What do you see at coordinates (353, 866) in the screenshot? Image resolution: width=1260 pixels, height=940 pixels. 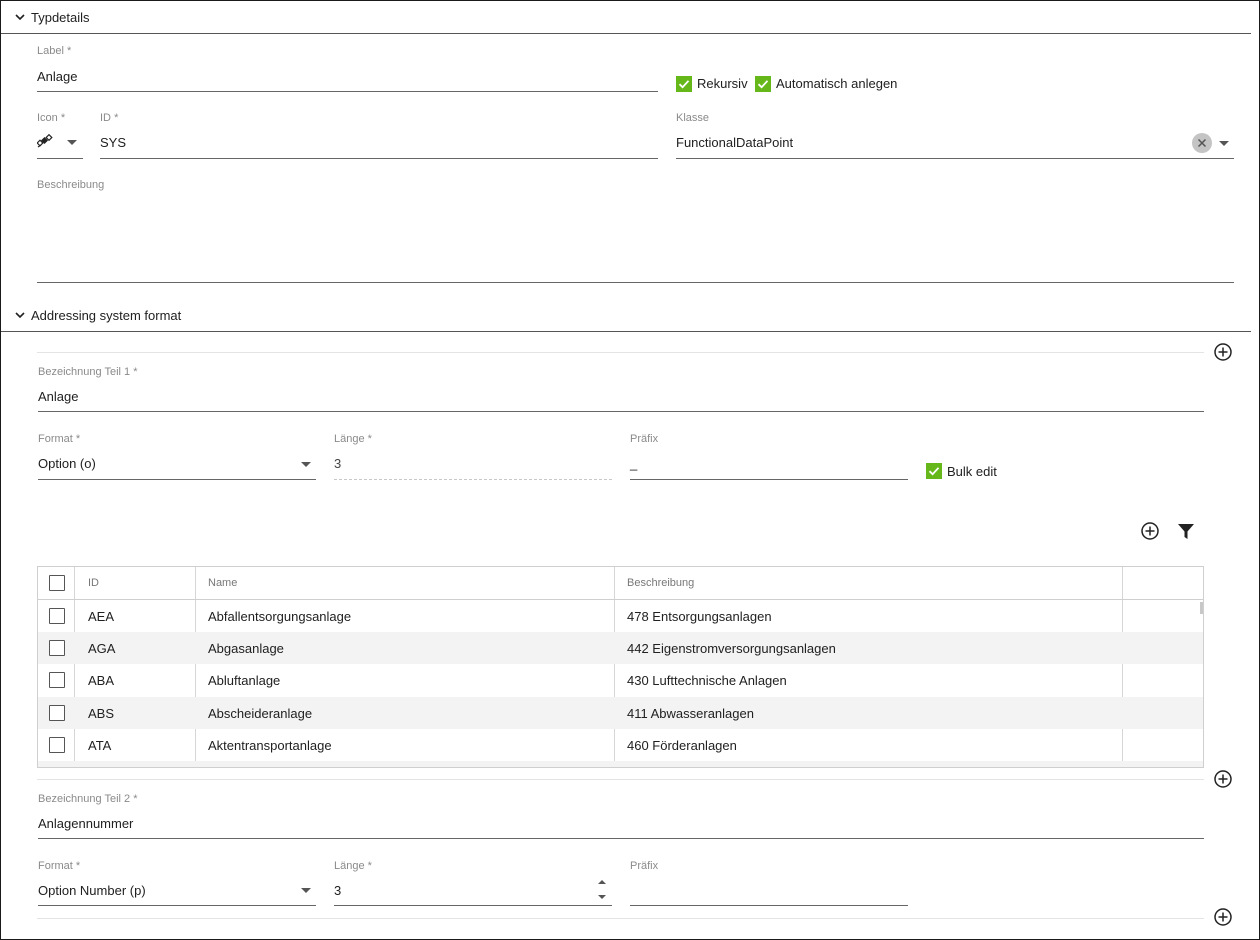 I see `laenge2-label: Länge *` at bounding box center [353, 866].